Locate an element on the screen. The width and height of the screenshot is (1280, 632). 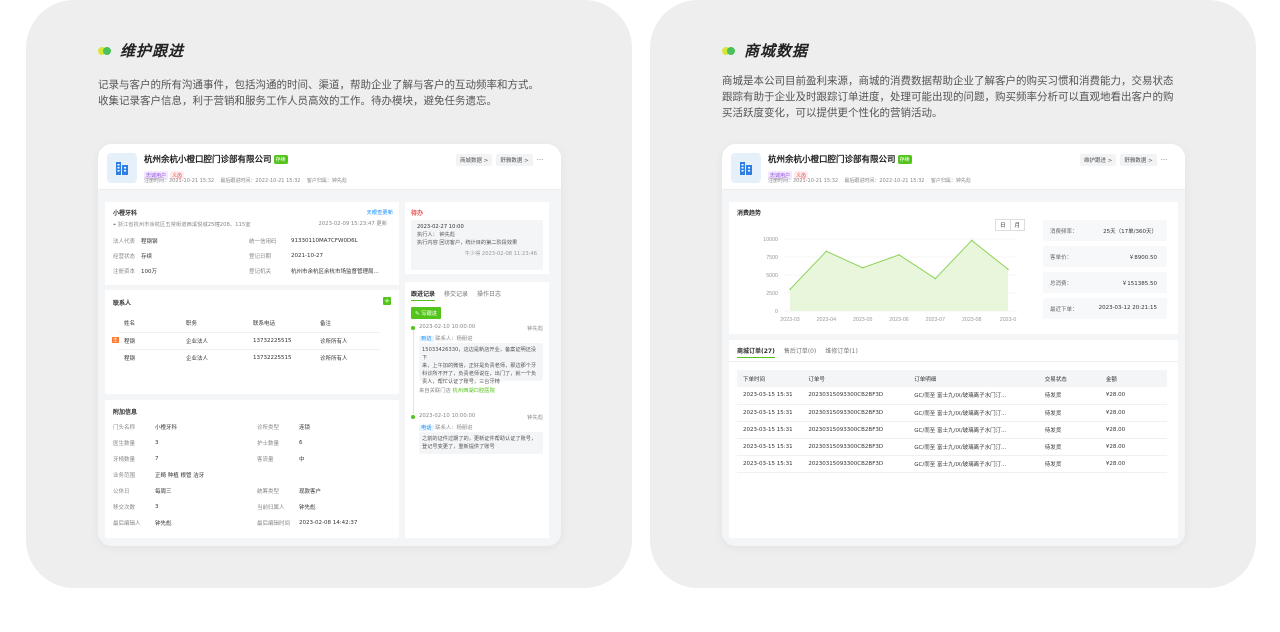
stat-value: 2023-03-12 20:21:15 is located at coordinates (1127, 308).